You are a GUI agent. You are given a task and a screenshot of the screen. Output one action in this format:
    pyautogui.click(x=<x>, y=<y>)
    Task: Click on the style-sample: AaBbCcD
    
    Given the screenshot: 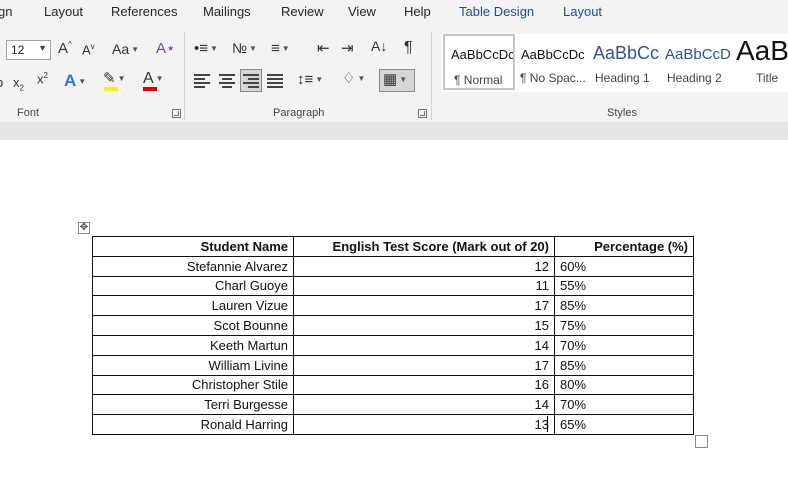 What is the action you would take?
    pyautogui.click(x=698, y=54)
    